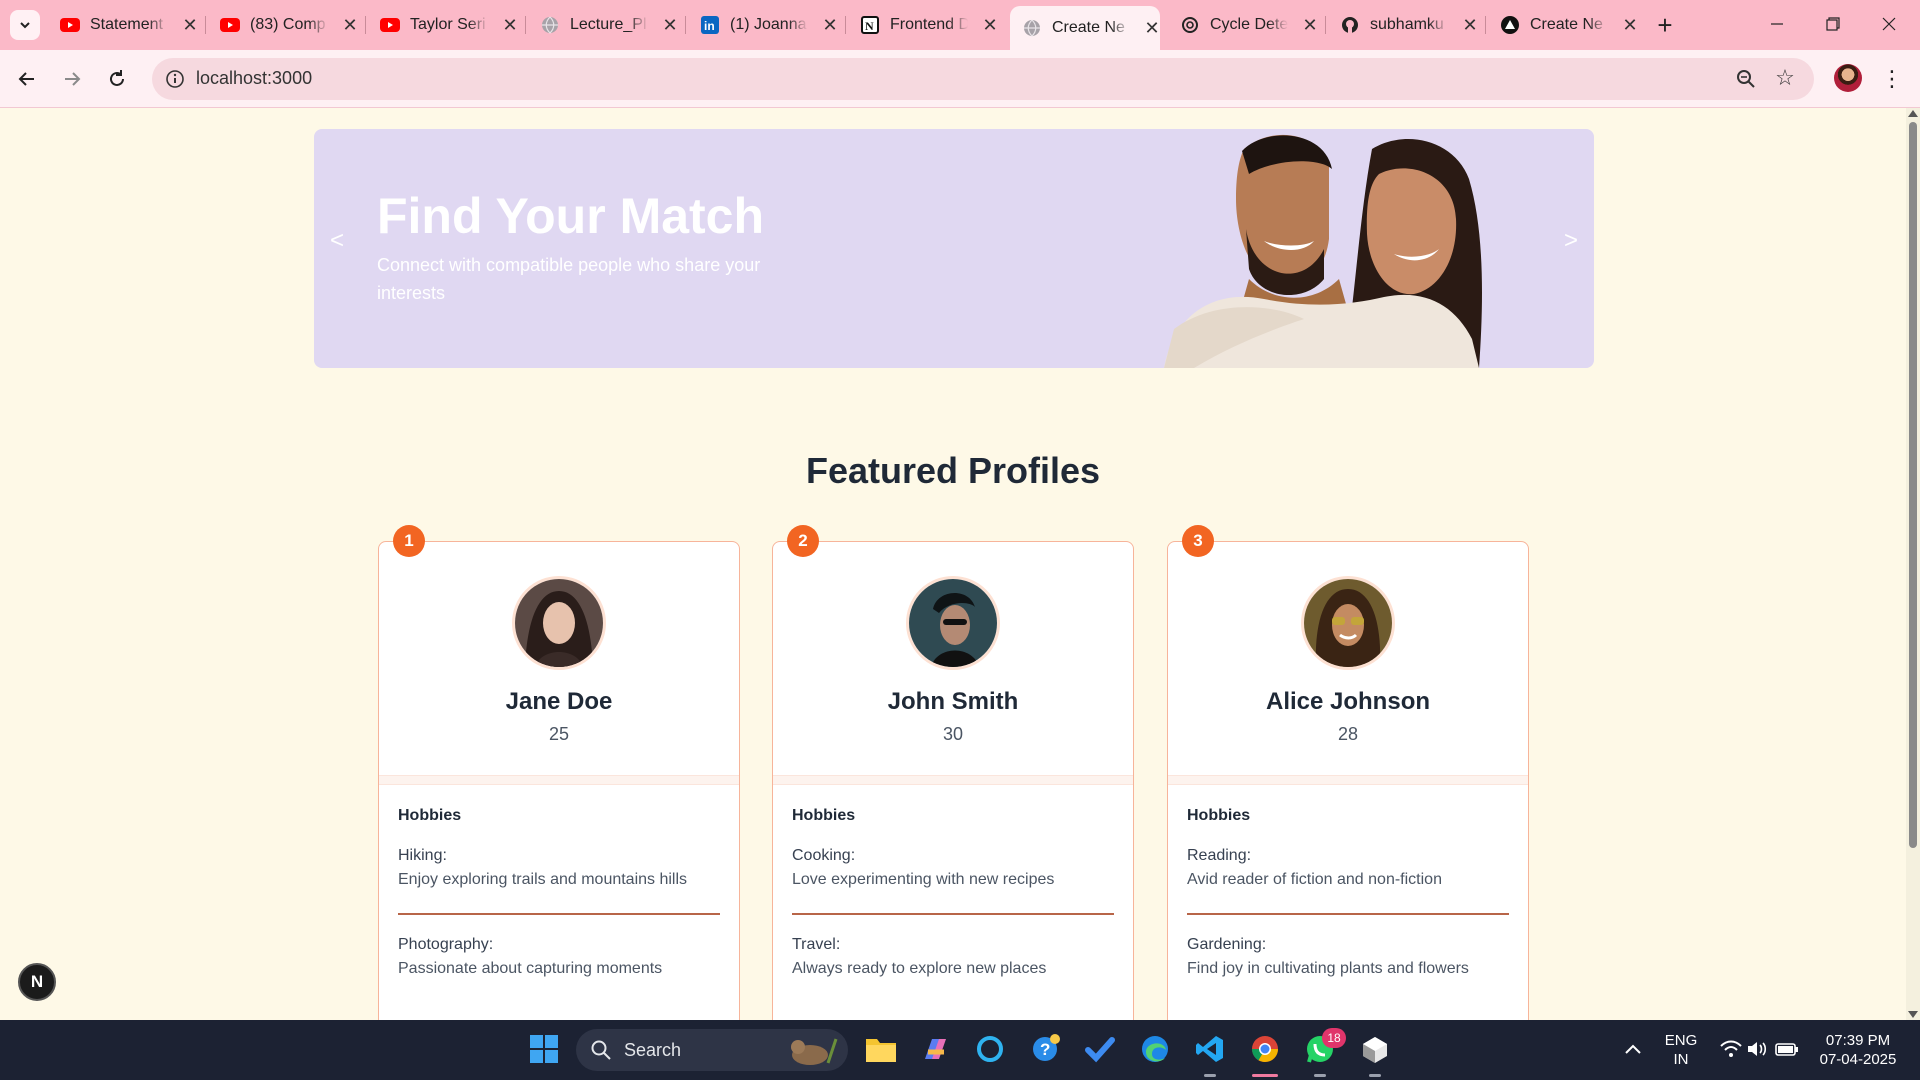 This screenshot has height=1080, width=1920. What do you see at coordinates (1210, 1049) in the screenshot?
I see `vscode-icon` at bounding box center [1210, 1049].